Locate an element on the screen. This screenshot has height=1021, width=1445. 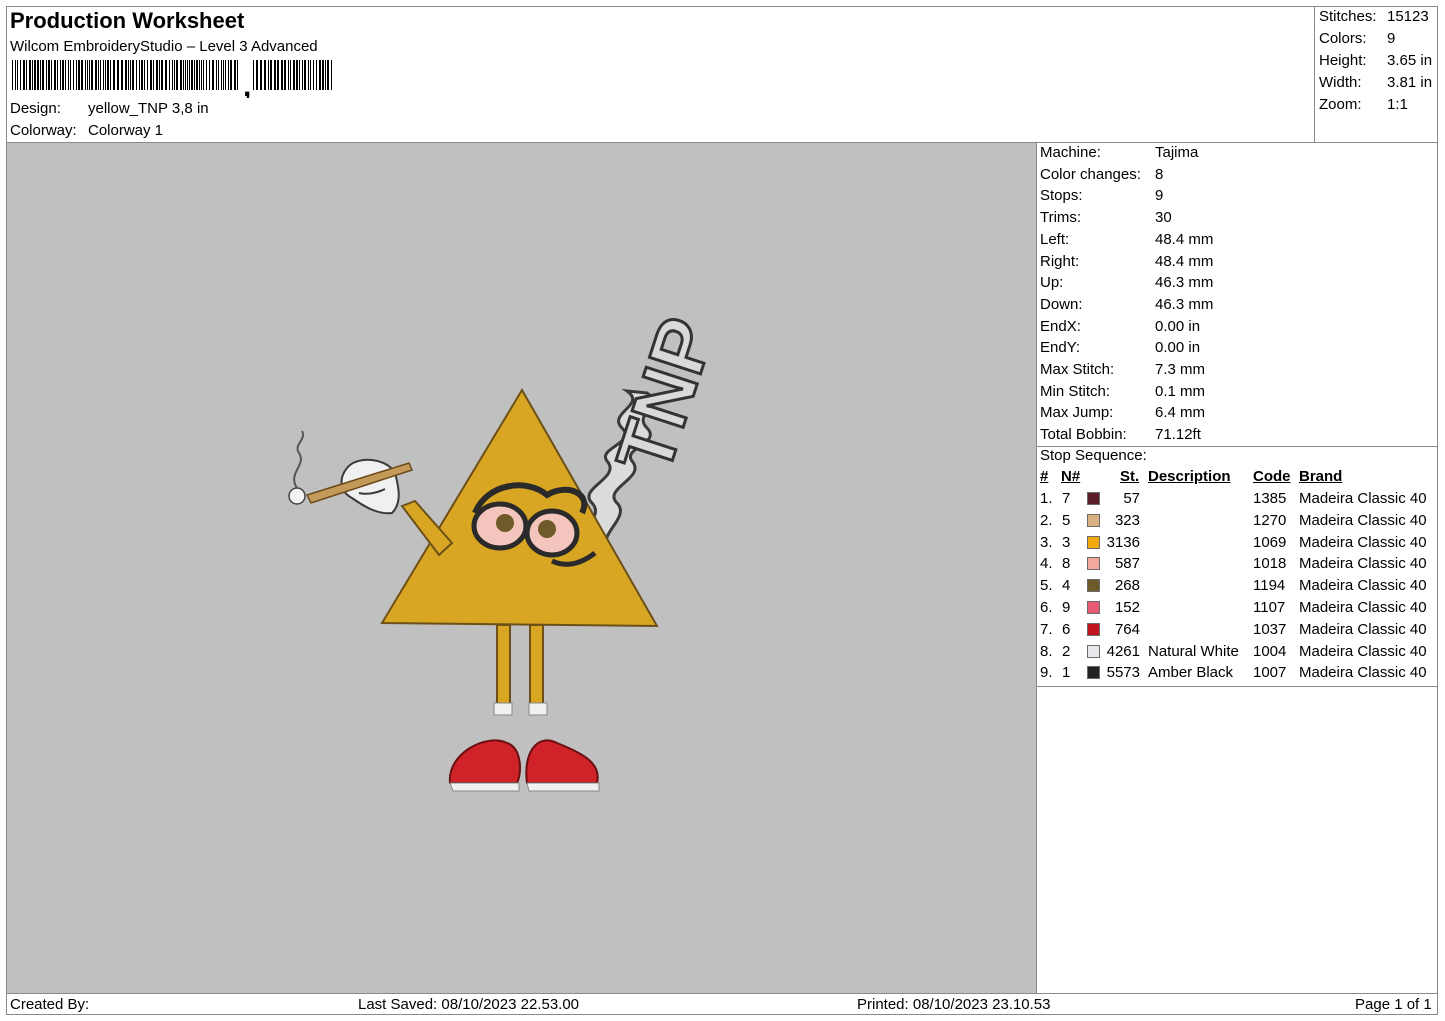
stop-index: 6. is located at coordinates (1046, 607).